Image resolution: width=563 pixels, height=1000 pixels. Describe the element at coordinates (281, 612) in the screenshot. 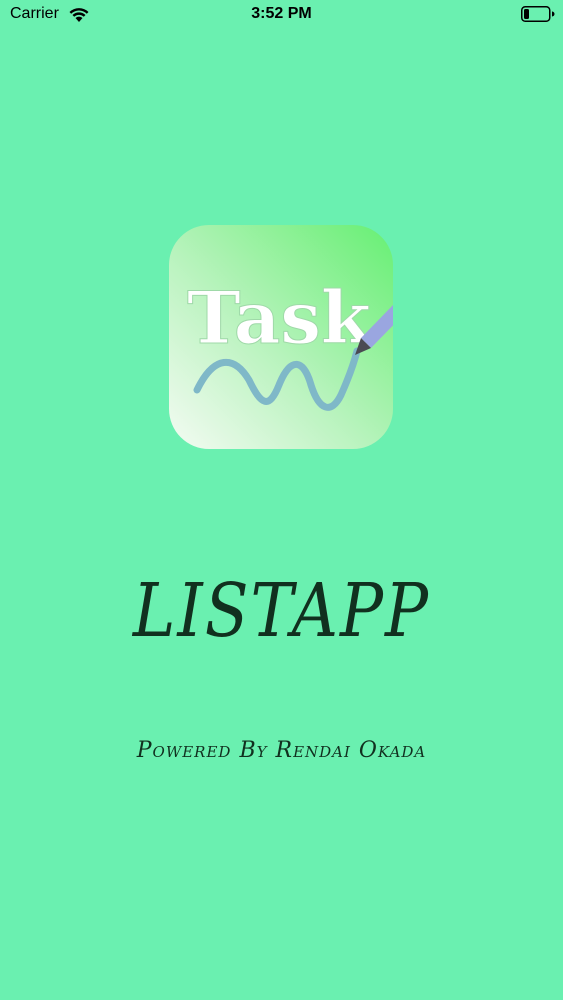

I see `app-title: LISTAPP` at that location.